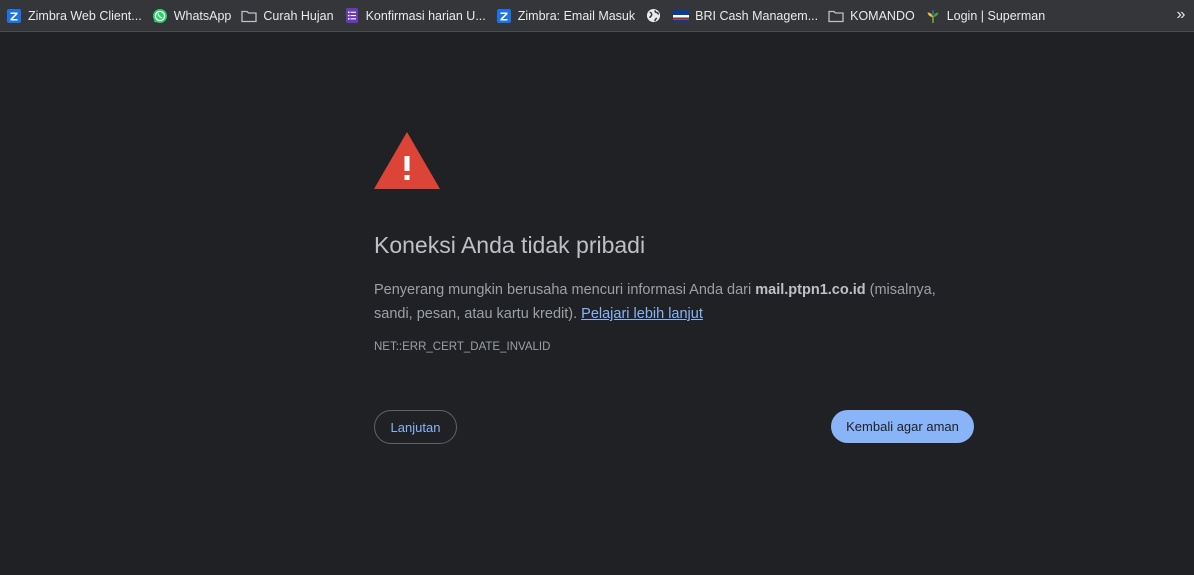 The height and width of the screenshot is (575, 1194). I want to click on bri-icon, so click(681, 16).